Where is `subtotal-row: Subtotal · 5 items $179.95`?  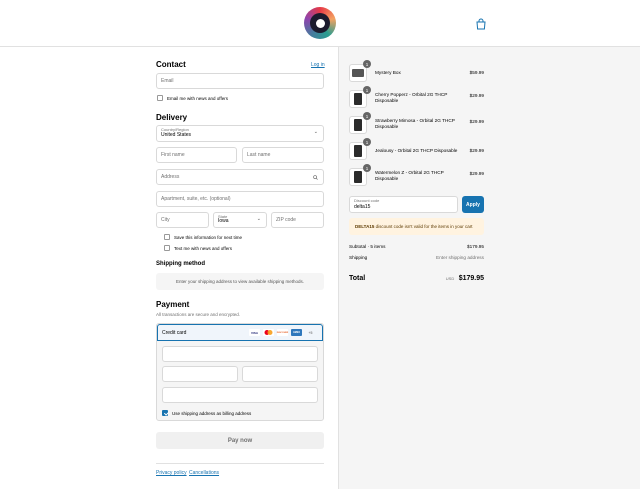 subtotal-row: Subtotal · 5 items $179.95 is located at coordinates (416, 246).